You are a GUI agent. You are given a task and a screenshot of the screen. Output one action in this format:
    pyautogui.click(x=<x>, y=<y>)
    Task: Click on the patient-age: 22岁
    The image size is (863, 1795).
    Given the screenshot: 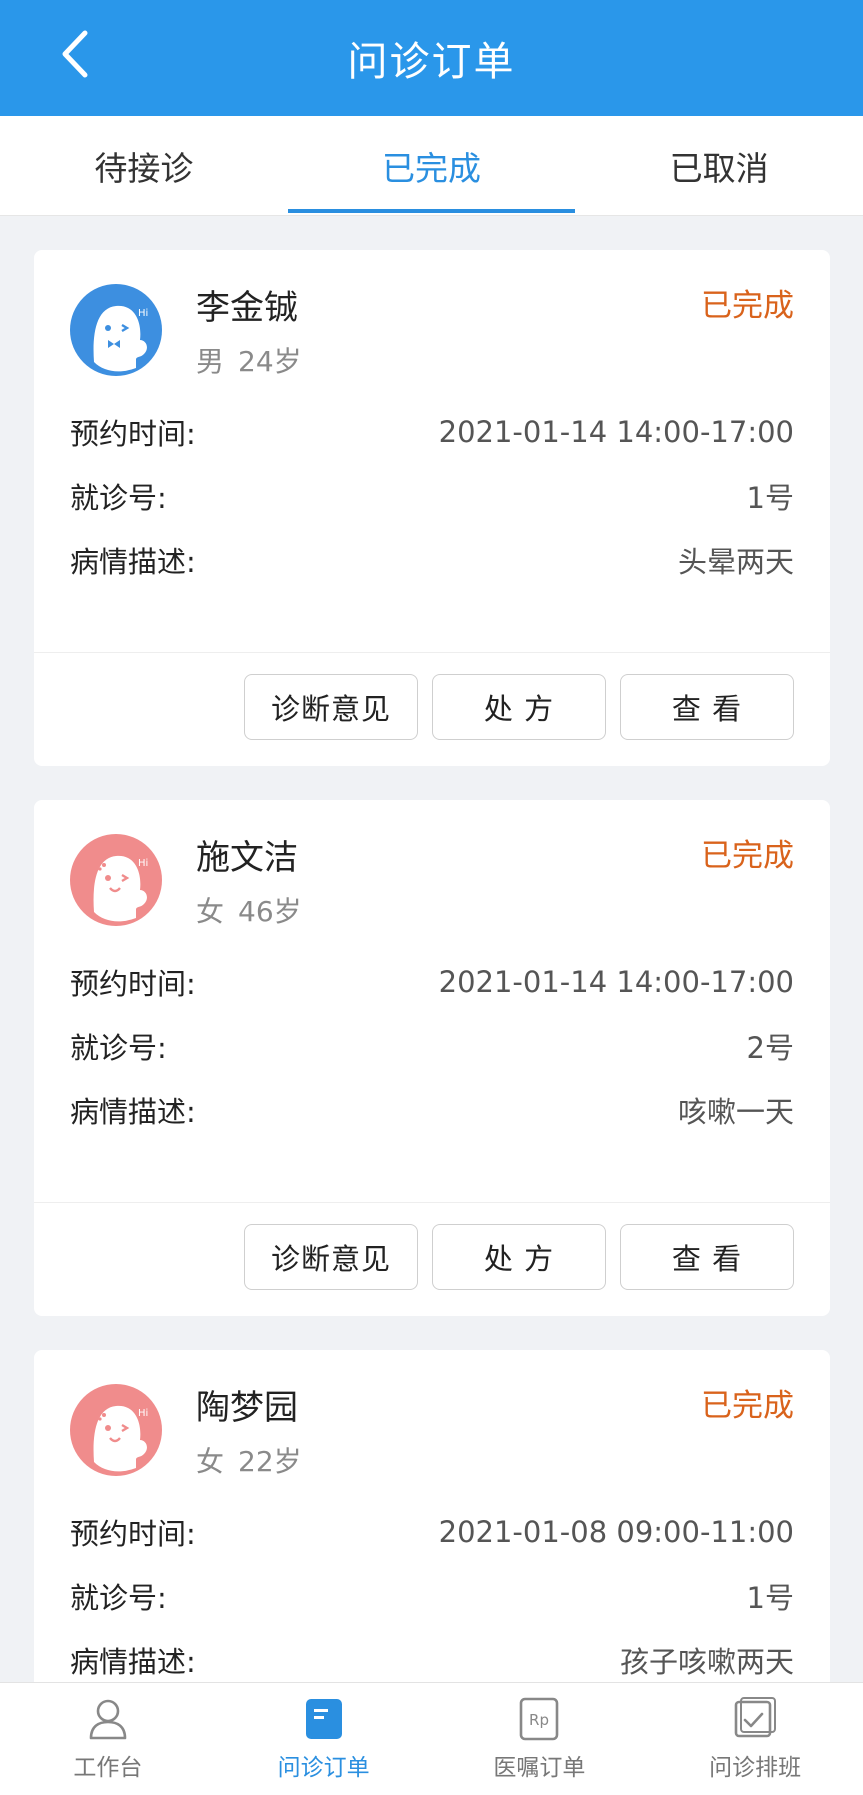 What is the action you would take?
    pyautogui.click(x=270, y=1461)
    